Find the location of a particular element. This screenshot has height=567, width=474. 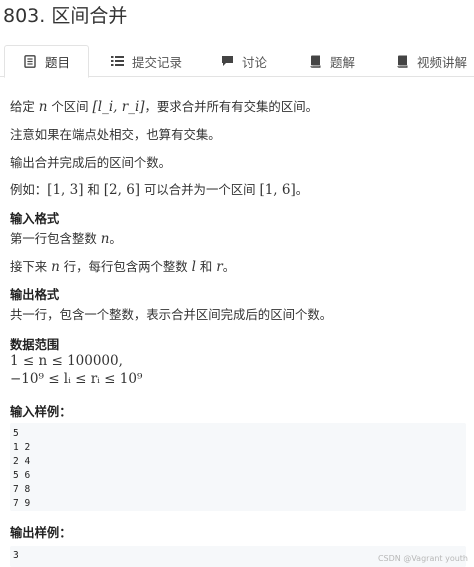

code-line: 2 4 is located at coordinates (22, 461).